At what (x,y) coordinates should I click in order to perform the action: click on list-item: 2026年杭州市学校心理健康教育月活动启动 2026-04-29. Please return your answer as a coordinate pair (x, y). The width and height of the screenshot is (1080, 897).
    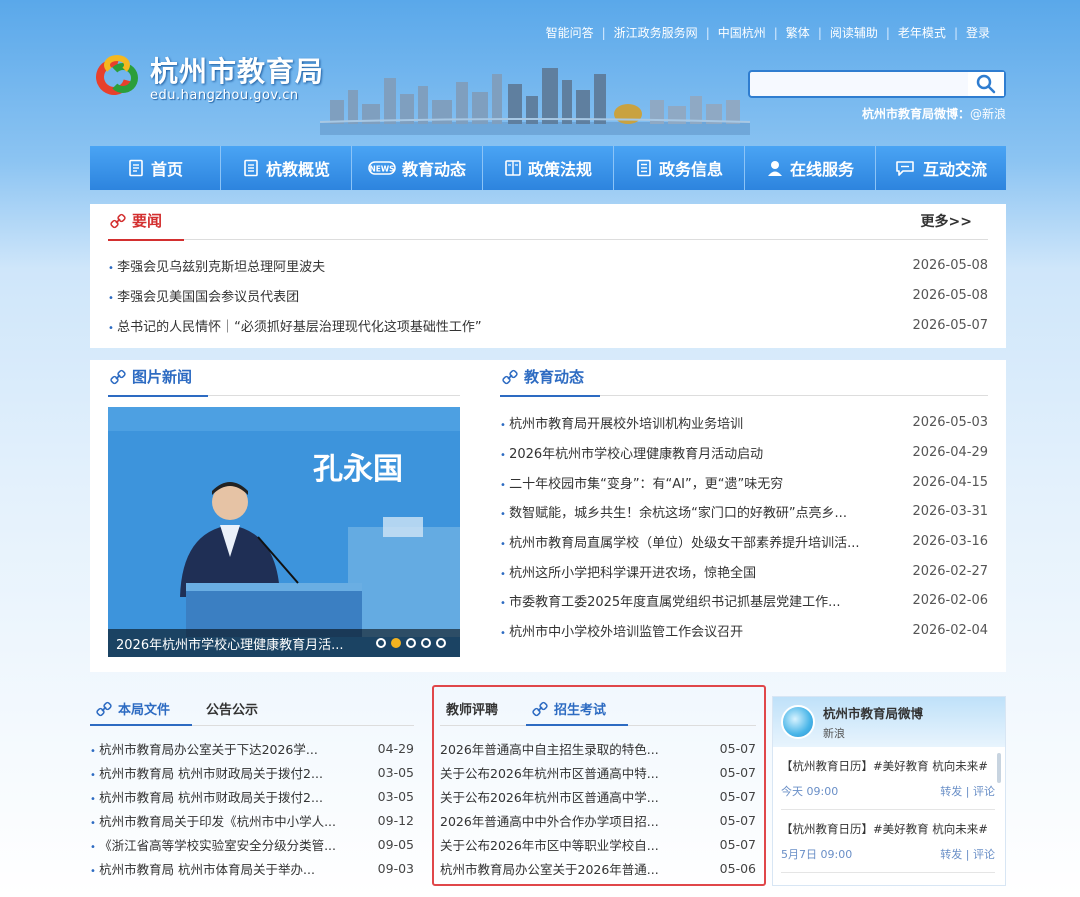
    Looking at the image, I should click on (744, 453).